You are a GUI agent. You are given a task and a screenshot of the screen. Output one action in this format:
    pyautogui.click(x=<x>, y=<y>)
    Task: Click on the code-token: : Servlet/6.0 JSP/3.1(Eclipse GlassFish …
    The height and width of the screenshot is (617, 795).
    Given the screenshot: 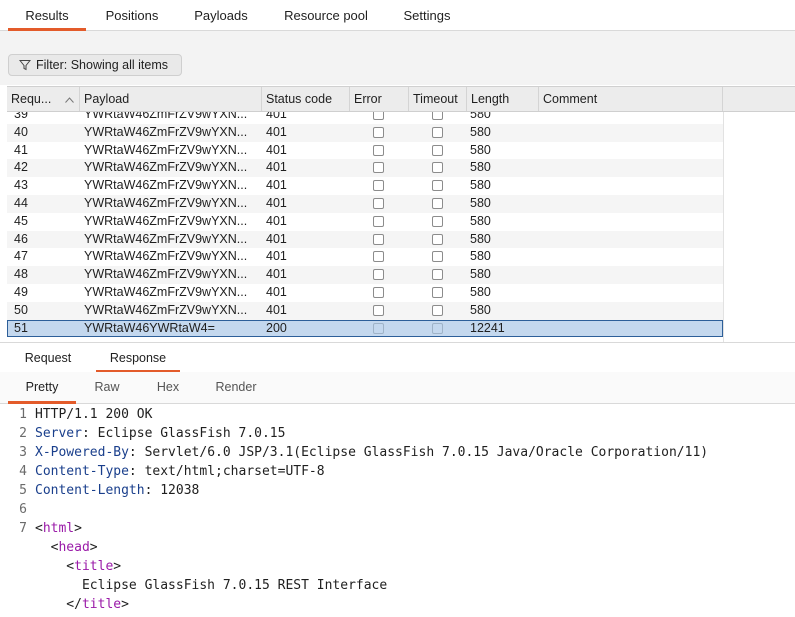 What is the action you would take?
    pyautogui.click(x=418, y=452)
    